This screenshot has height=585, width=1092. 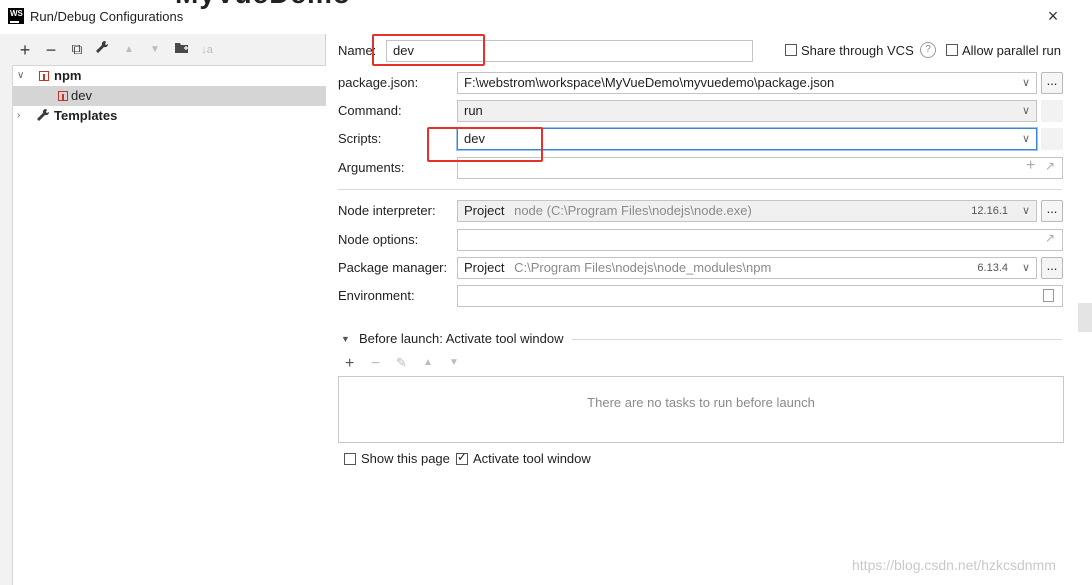 I want to click on package-manager-path: C:\Program Files\nodejs\node_modules\npm, so click(x=643, y=267).